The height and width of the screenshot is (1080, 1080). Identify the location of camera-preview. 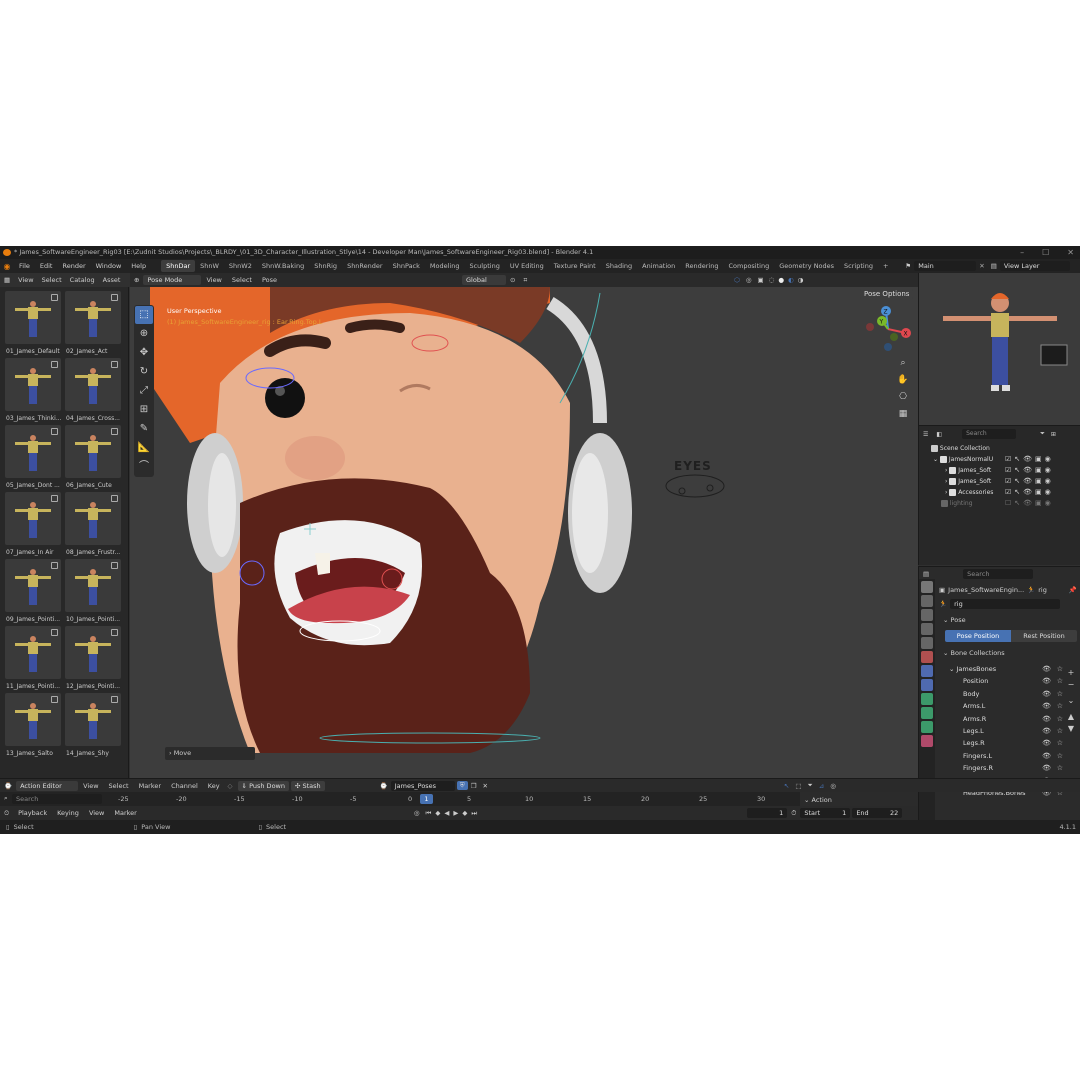
(999, 349).